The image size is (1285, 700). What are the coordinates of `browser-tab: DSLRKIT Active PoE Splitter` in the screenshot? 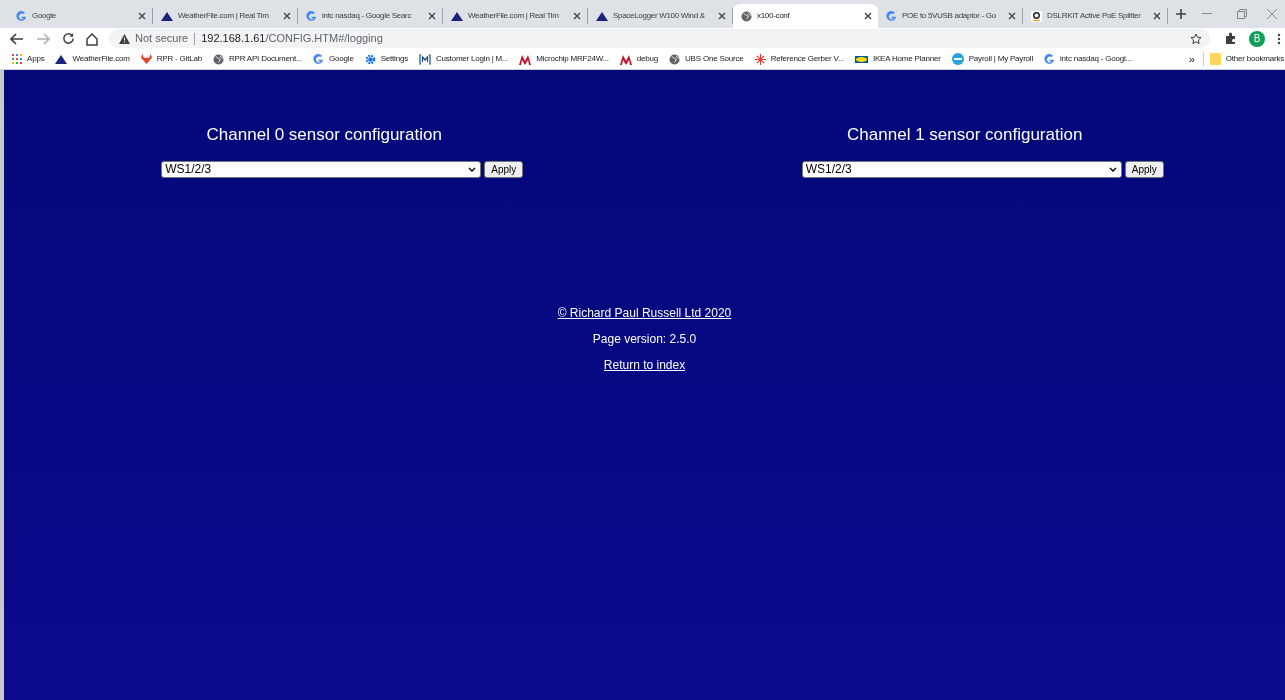 It's located at (1095, 16).